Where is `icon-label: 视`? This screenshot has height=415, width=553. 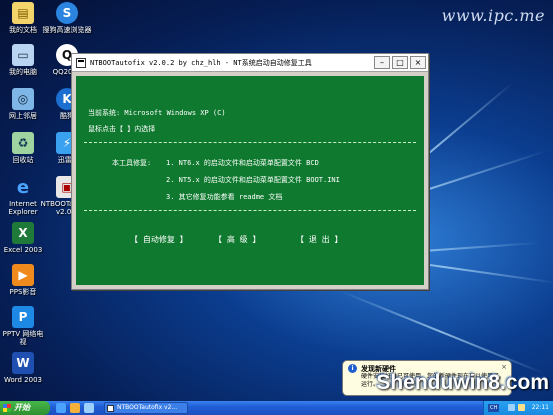
icon-label: 视 is located at coordinates (23, 342).